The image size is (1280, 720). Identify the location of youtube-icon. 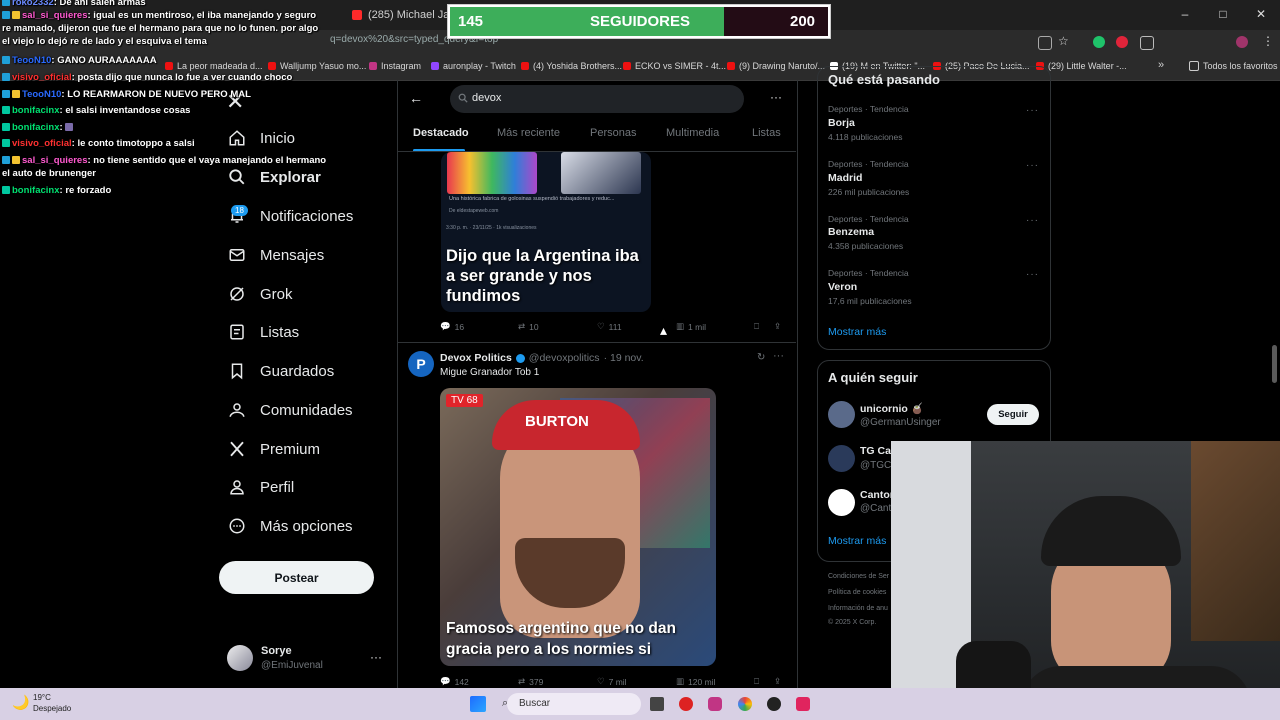
(627, 66).